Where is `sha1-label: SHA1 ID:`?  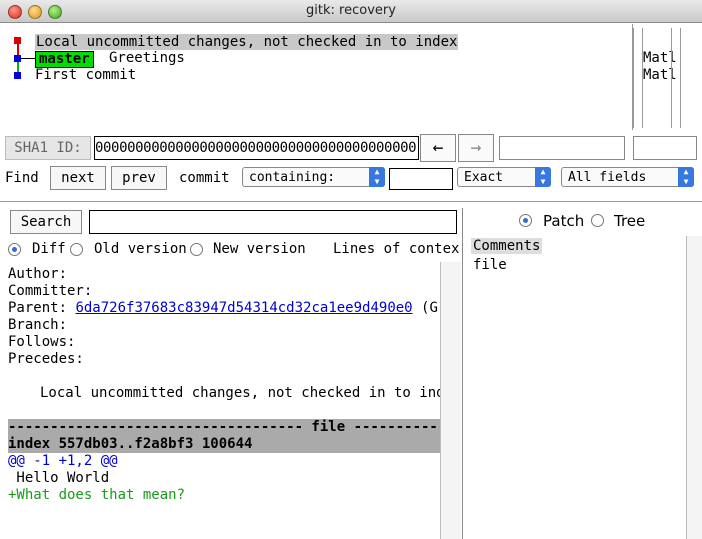 sha1-label: SHA1 ID: is located at coordinates (48, 148).